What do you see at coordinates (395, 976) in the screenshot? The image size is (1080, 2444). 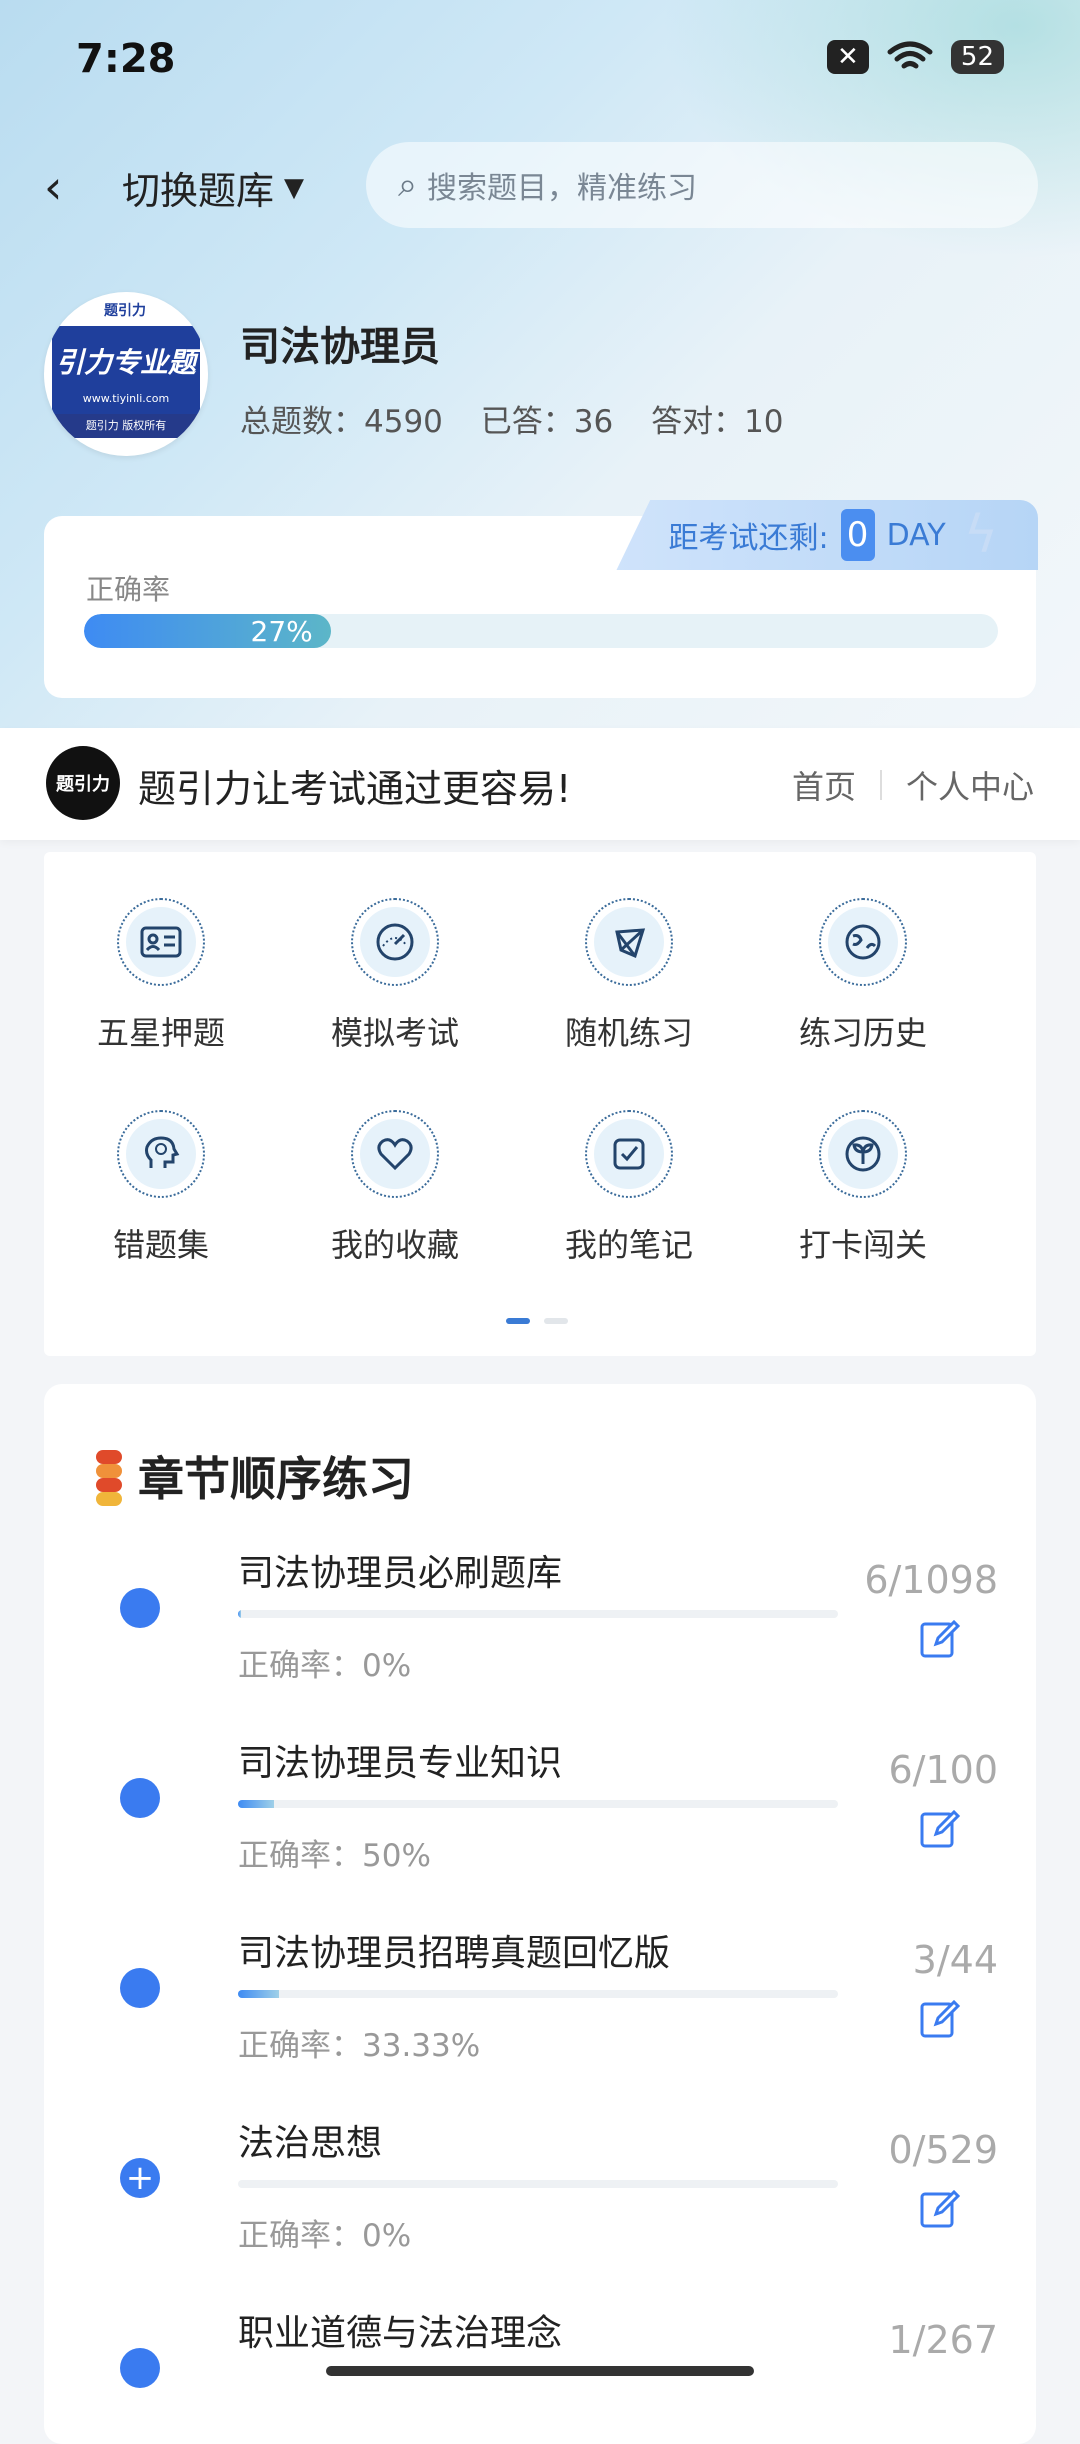 I see `feature-item: 模拟考试` at bounding box center [395, 976].